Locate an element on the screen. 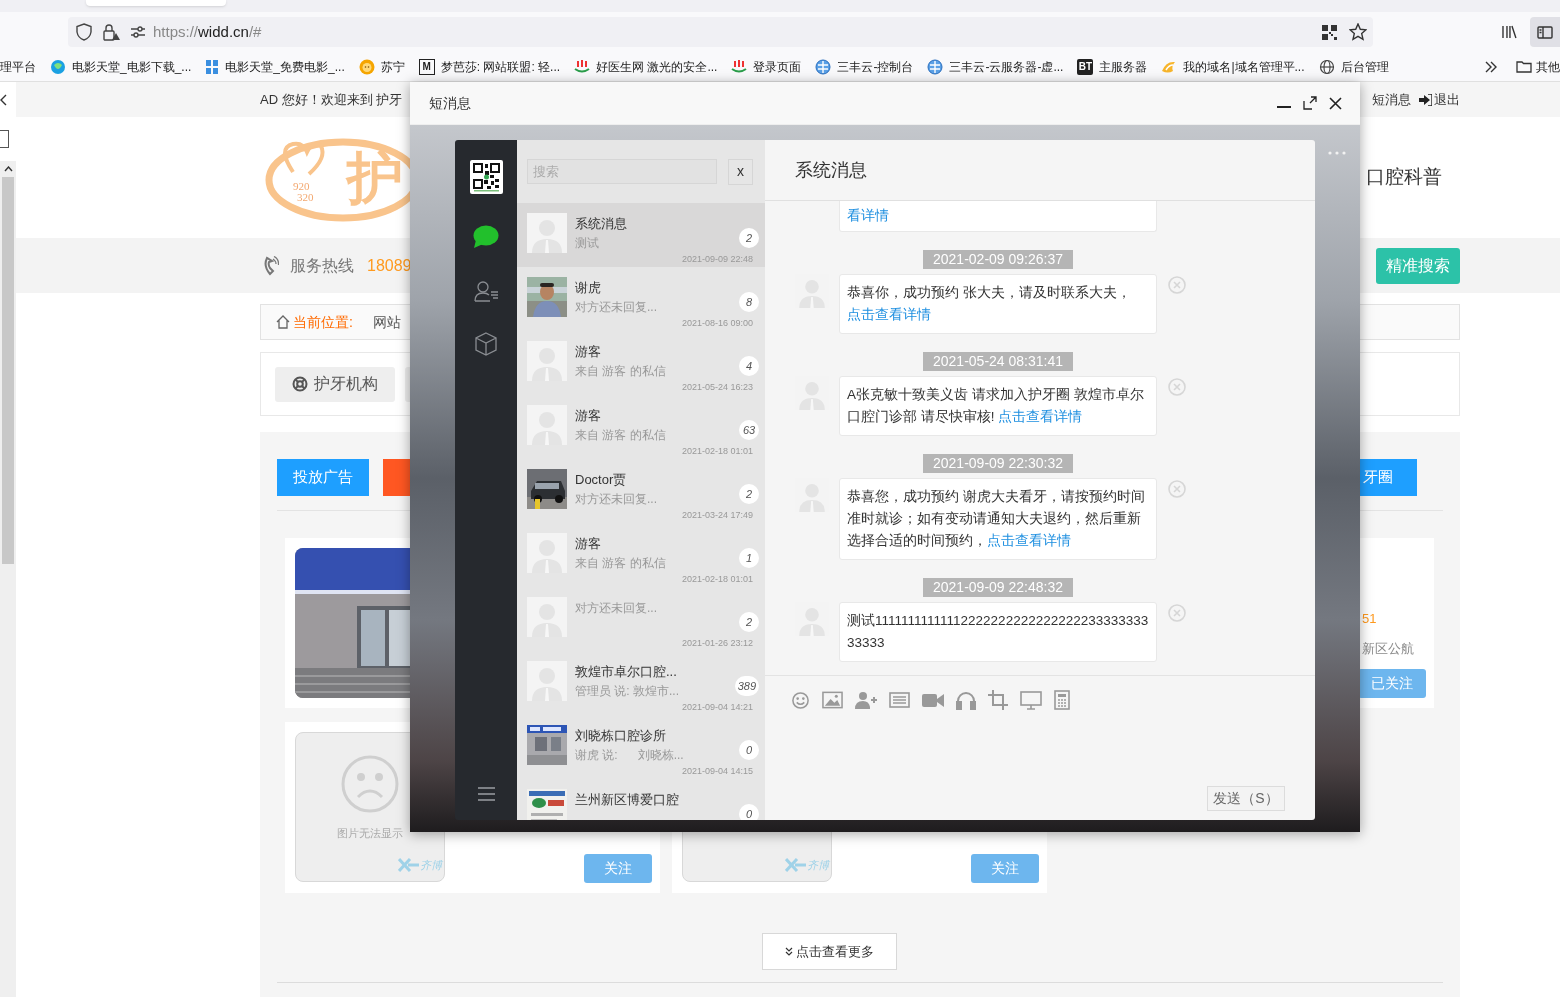 The height and width of the screenshot is (997, 1560). welcome-text: AD 您好！欢迎来到 护牙 is located at coordinates (331, 99).